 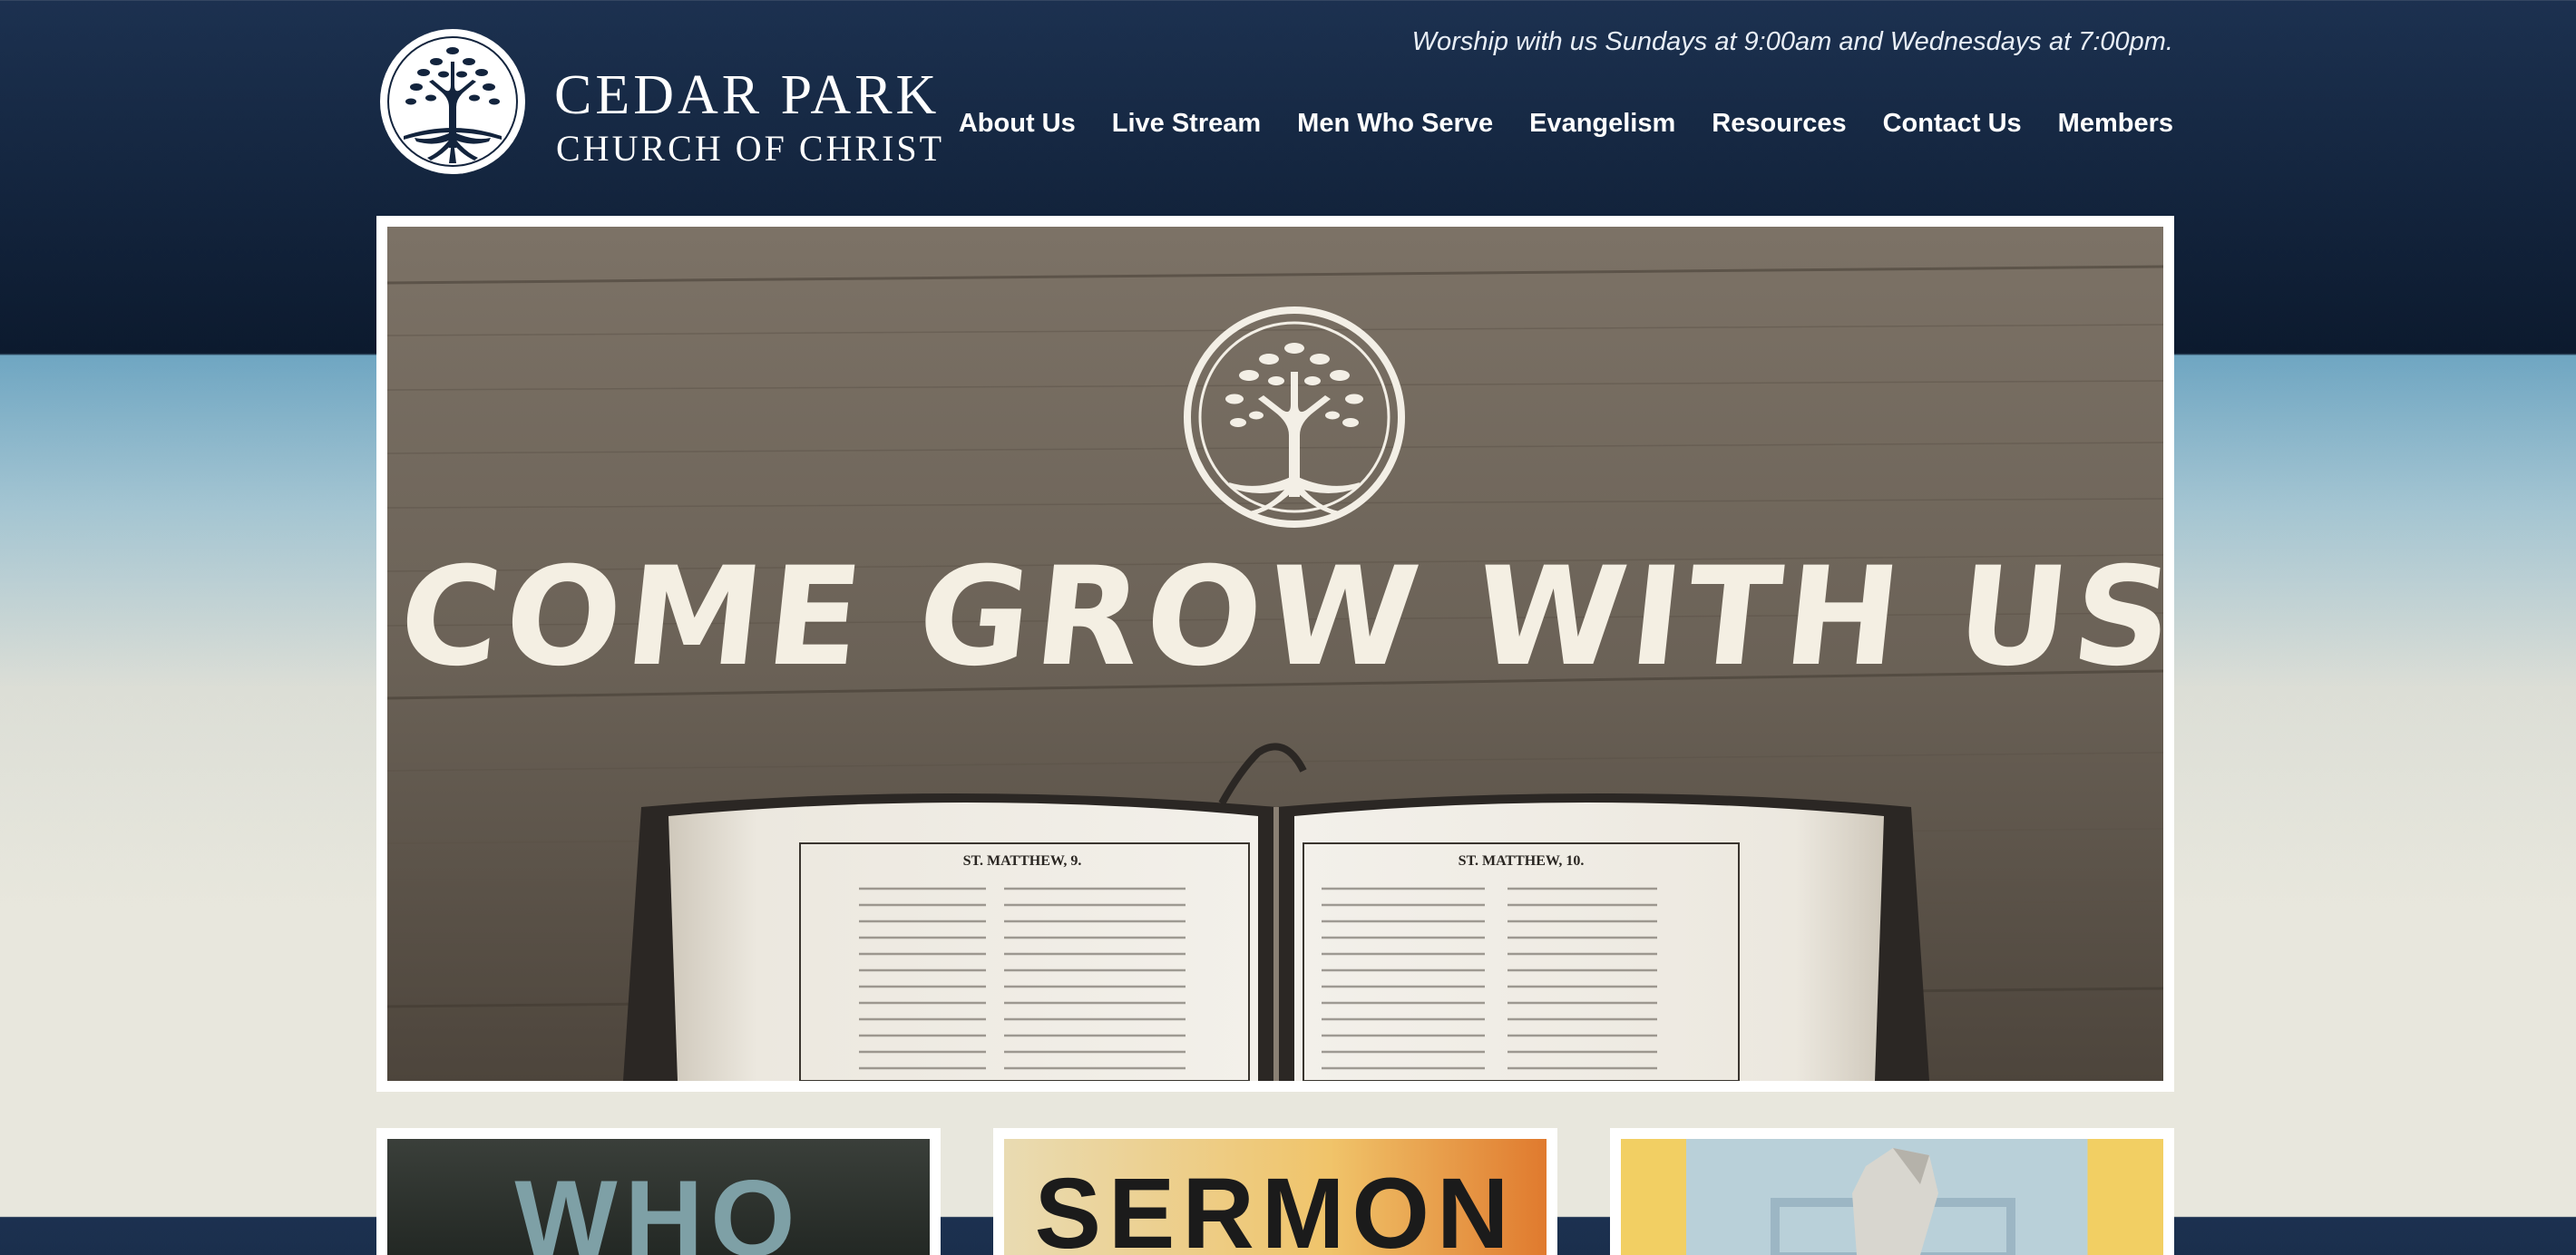 What do you see at coordinates (1395, 124) in the screenshot?
I see `nav-item-men-who-serve: Men Who Serve` at bounding box center [1395, 124].